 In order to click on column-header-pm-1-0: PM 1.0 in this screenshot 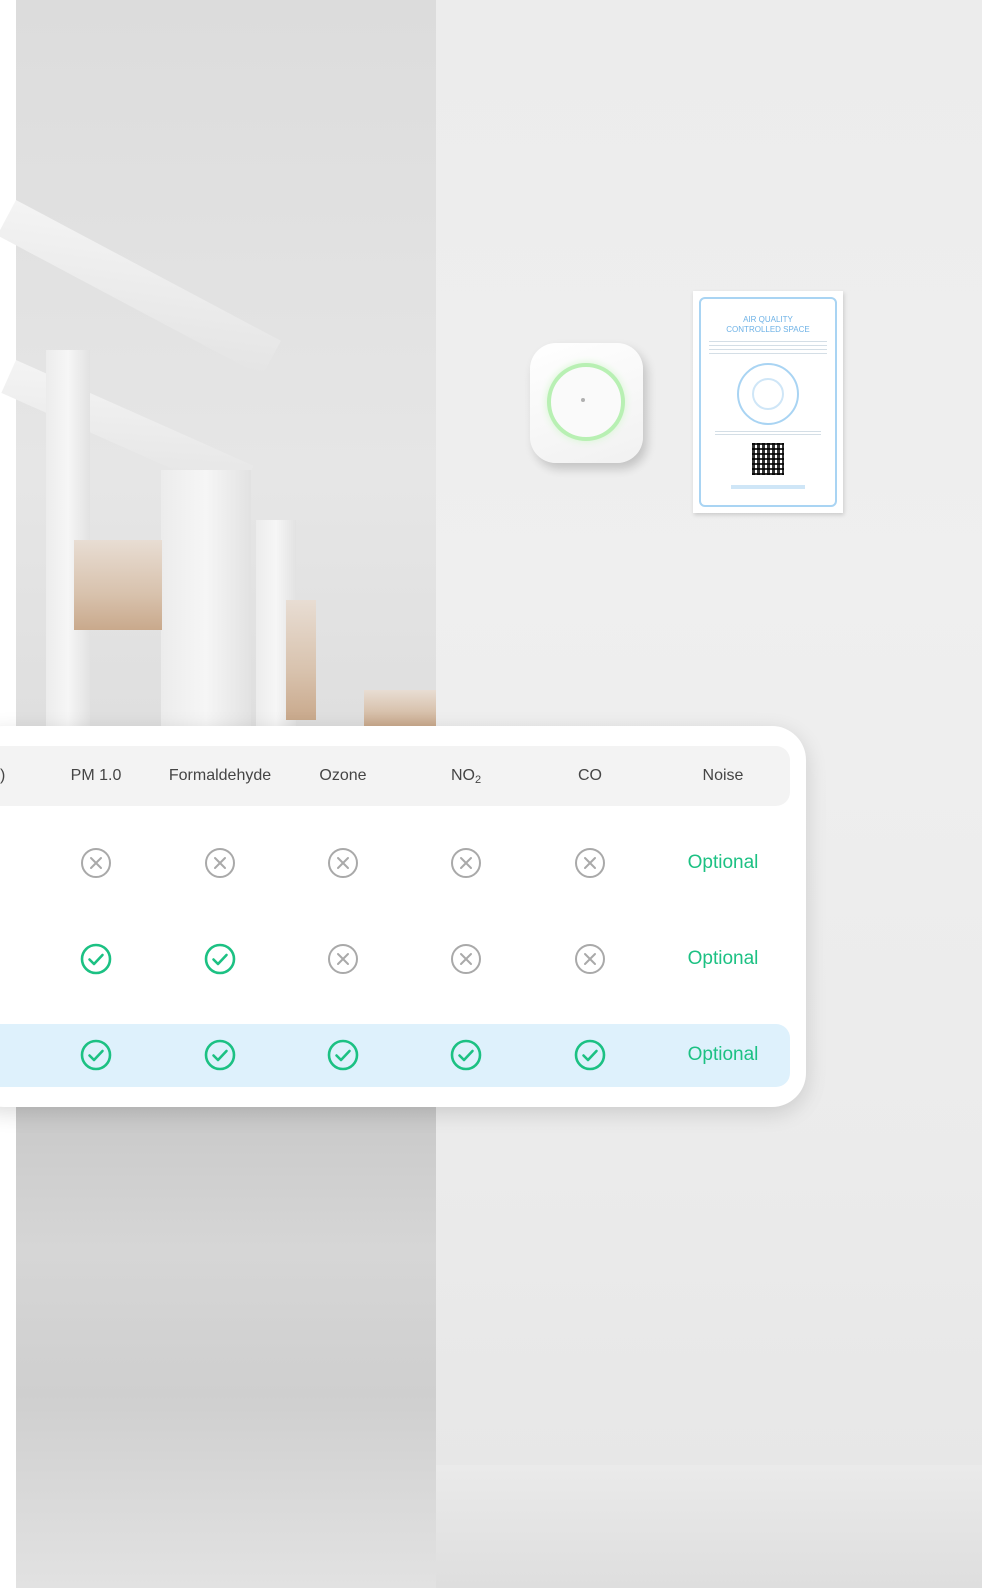, I will do `click(96, 775)`.